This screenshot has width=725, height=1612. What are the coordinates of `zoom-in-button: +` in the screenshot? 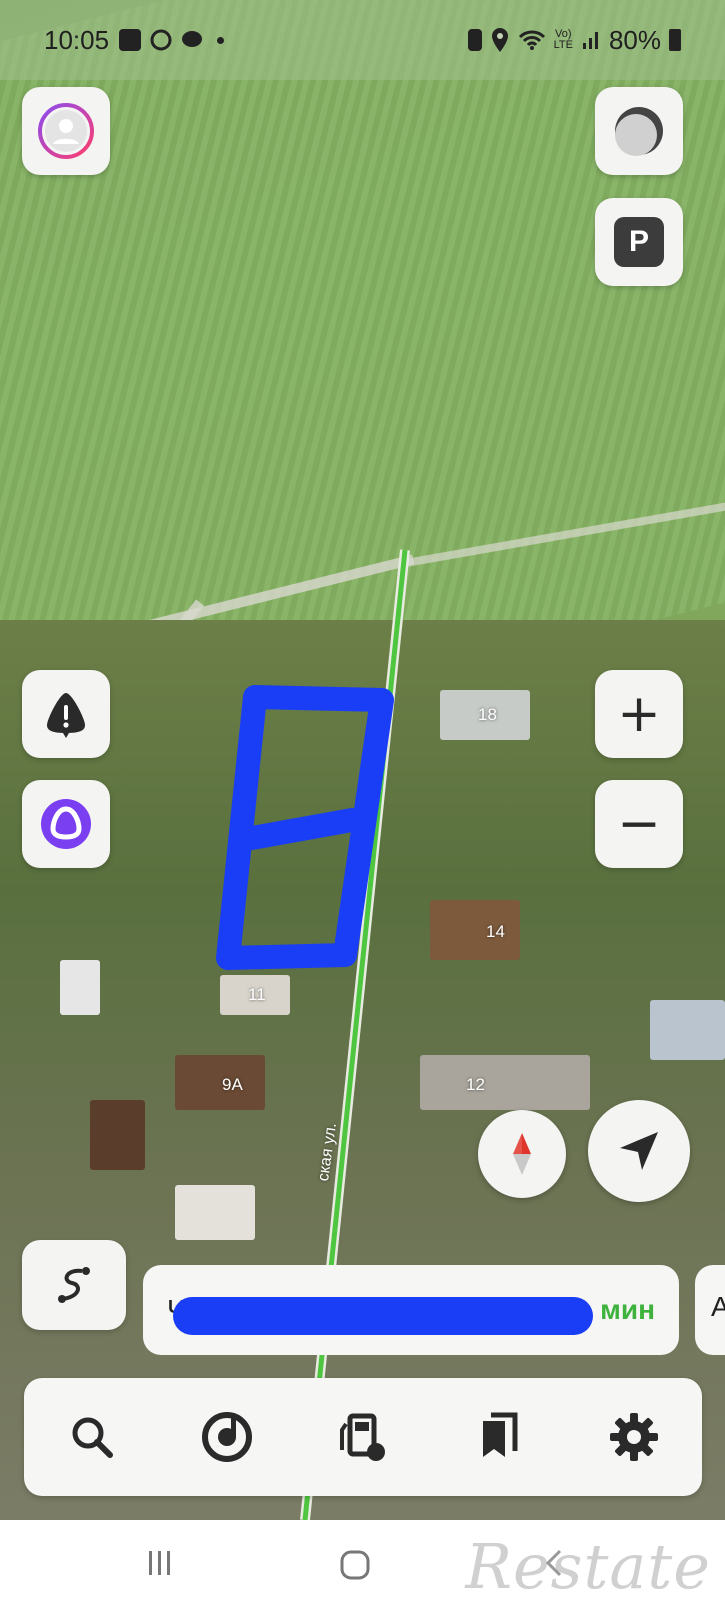 It's located at (639, 714).